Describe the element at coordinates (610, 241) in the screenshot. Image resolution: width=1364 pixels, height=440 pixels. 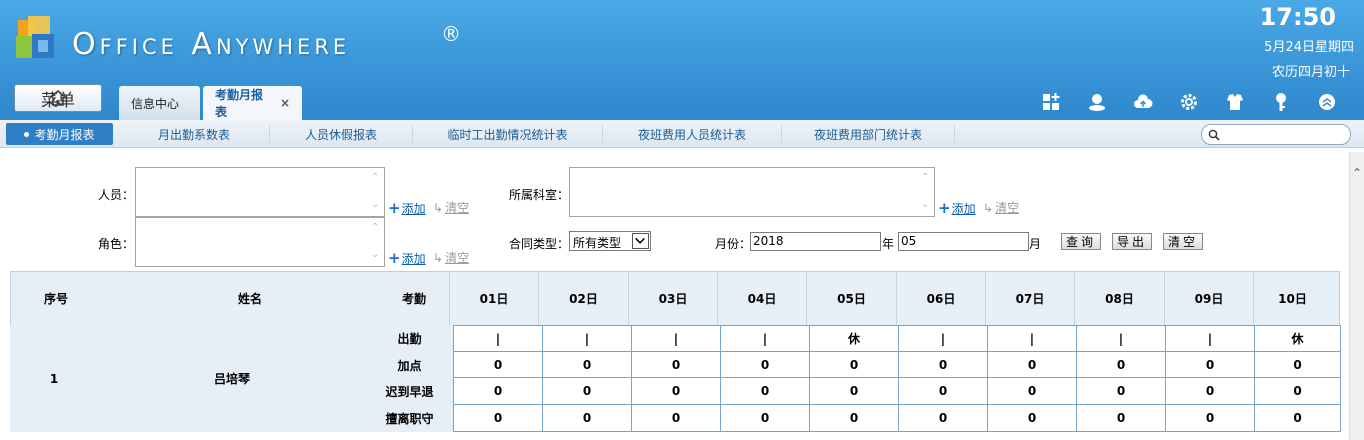
I see `contract-type-select: 所有类型` at that location.